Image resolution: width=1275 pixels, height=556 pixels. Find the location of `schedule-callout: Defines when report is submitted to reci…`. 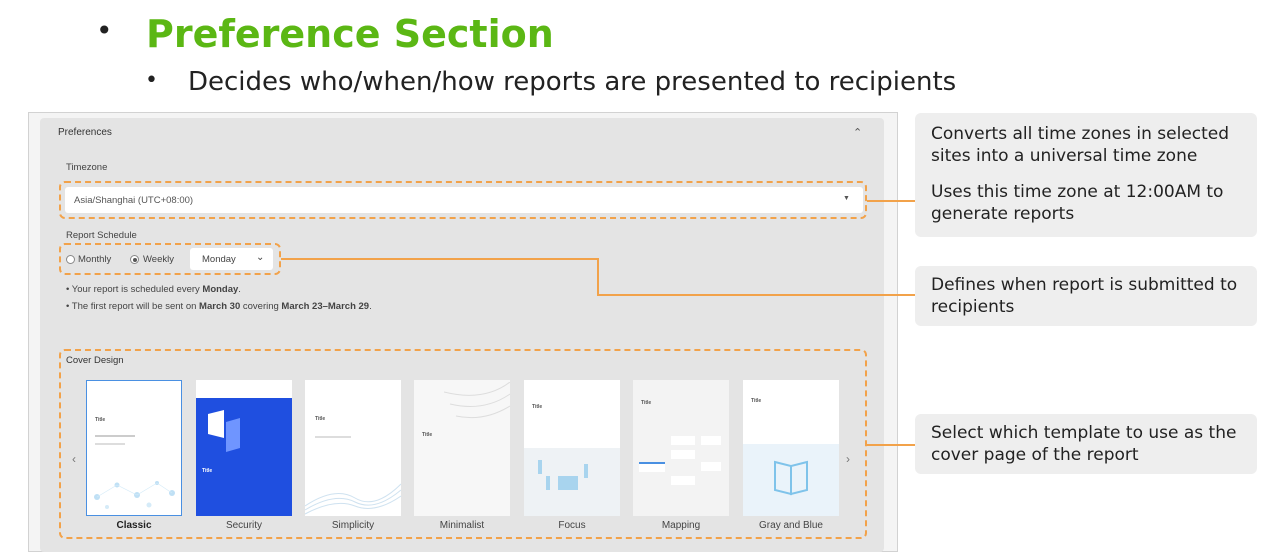

schedule-callout: Defines when report is submitted to reci… is located at coordinates (1086, 296).